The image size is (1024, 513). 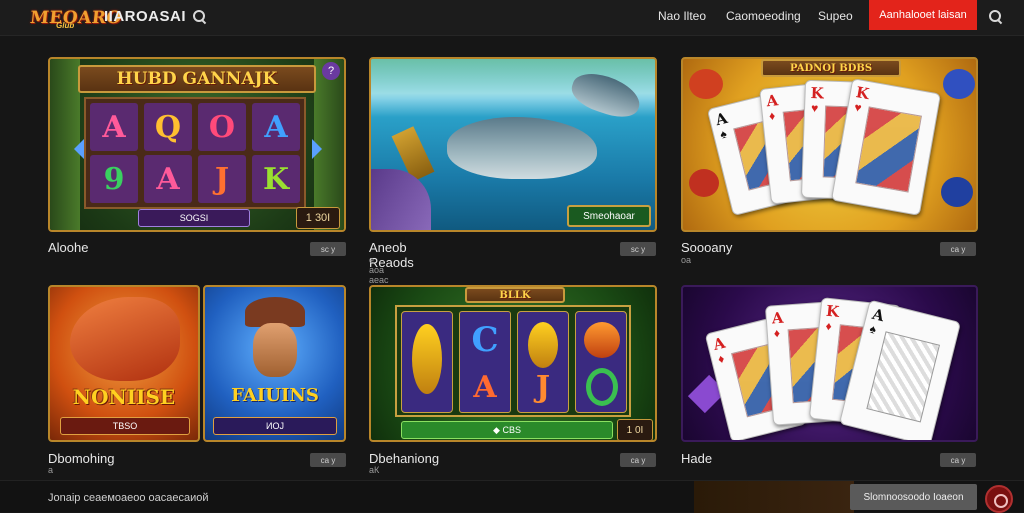 What do you see at coordinates (401, 199) in the screenshot?
I see `fish-fin-foreground` at bounding box center [401, 199].